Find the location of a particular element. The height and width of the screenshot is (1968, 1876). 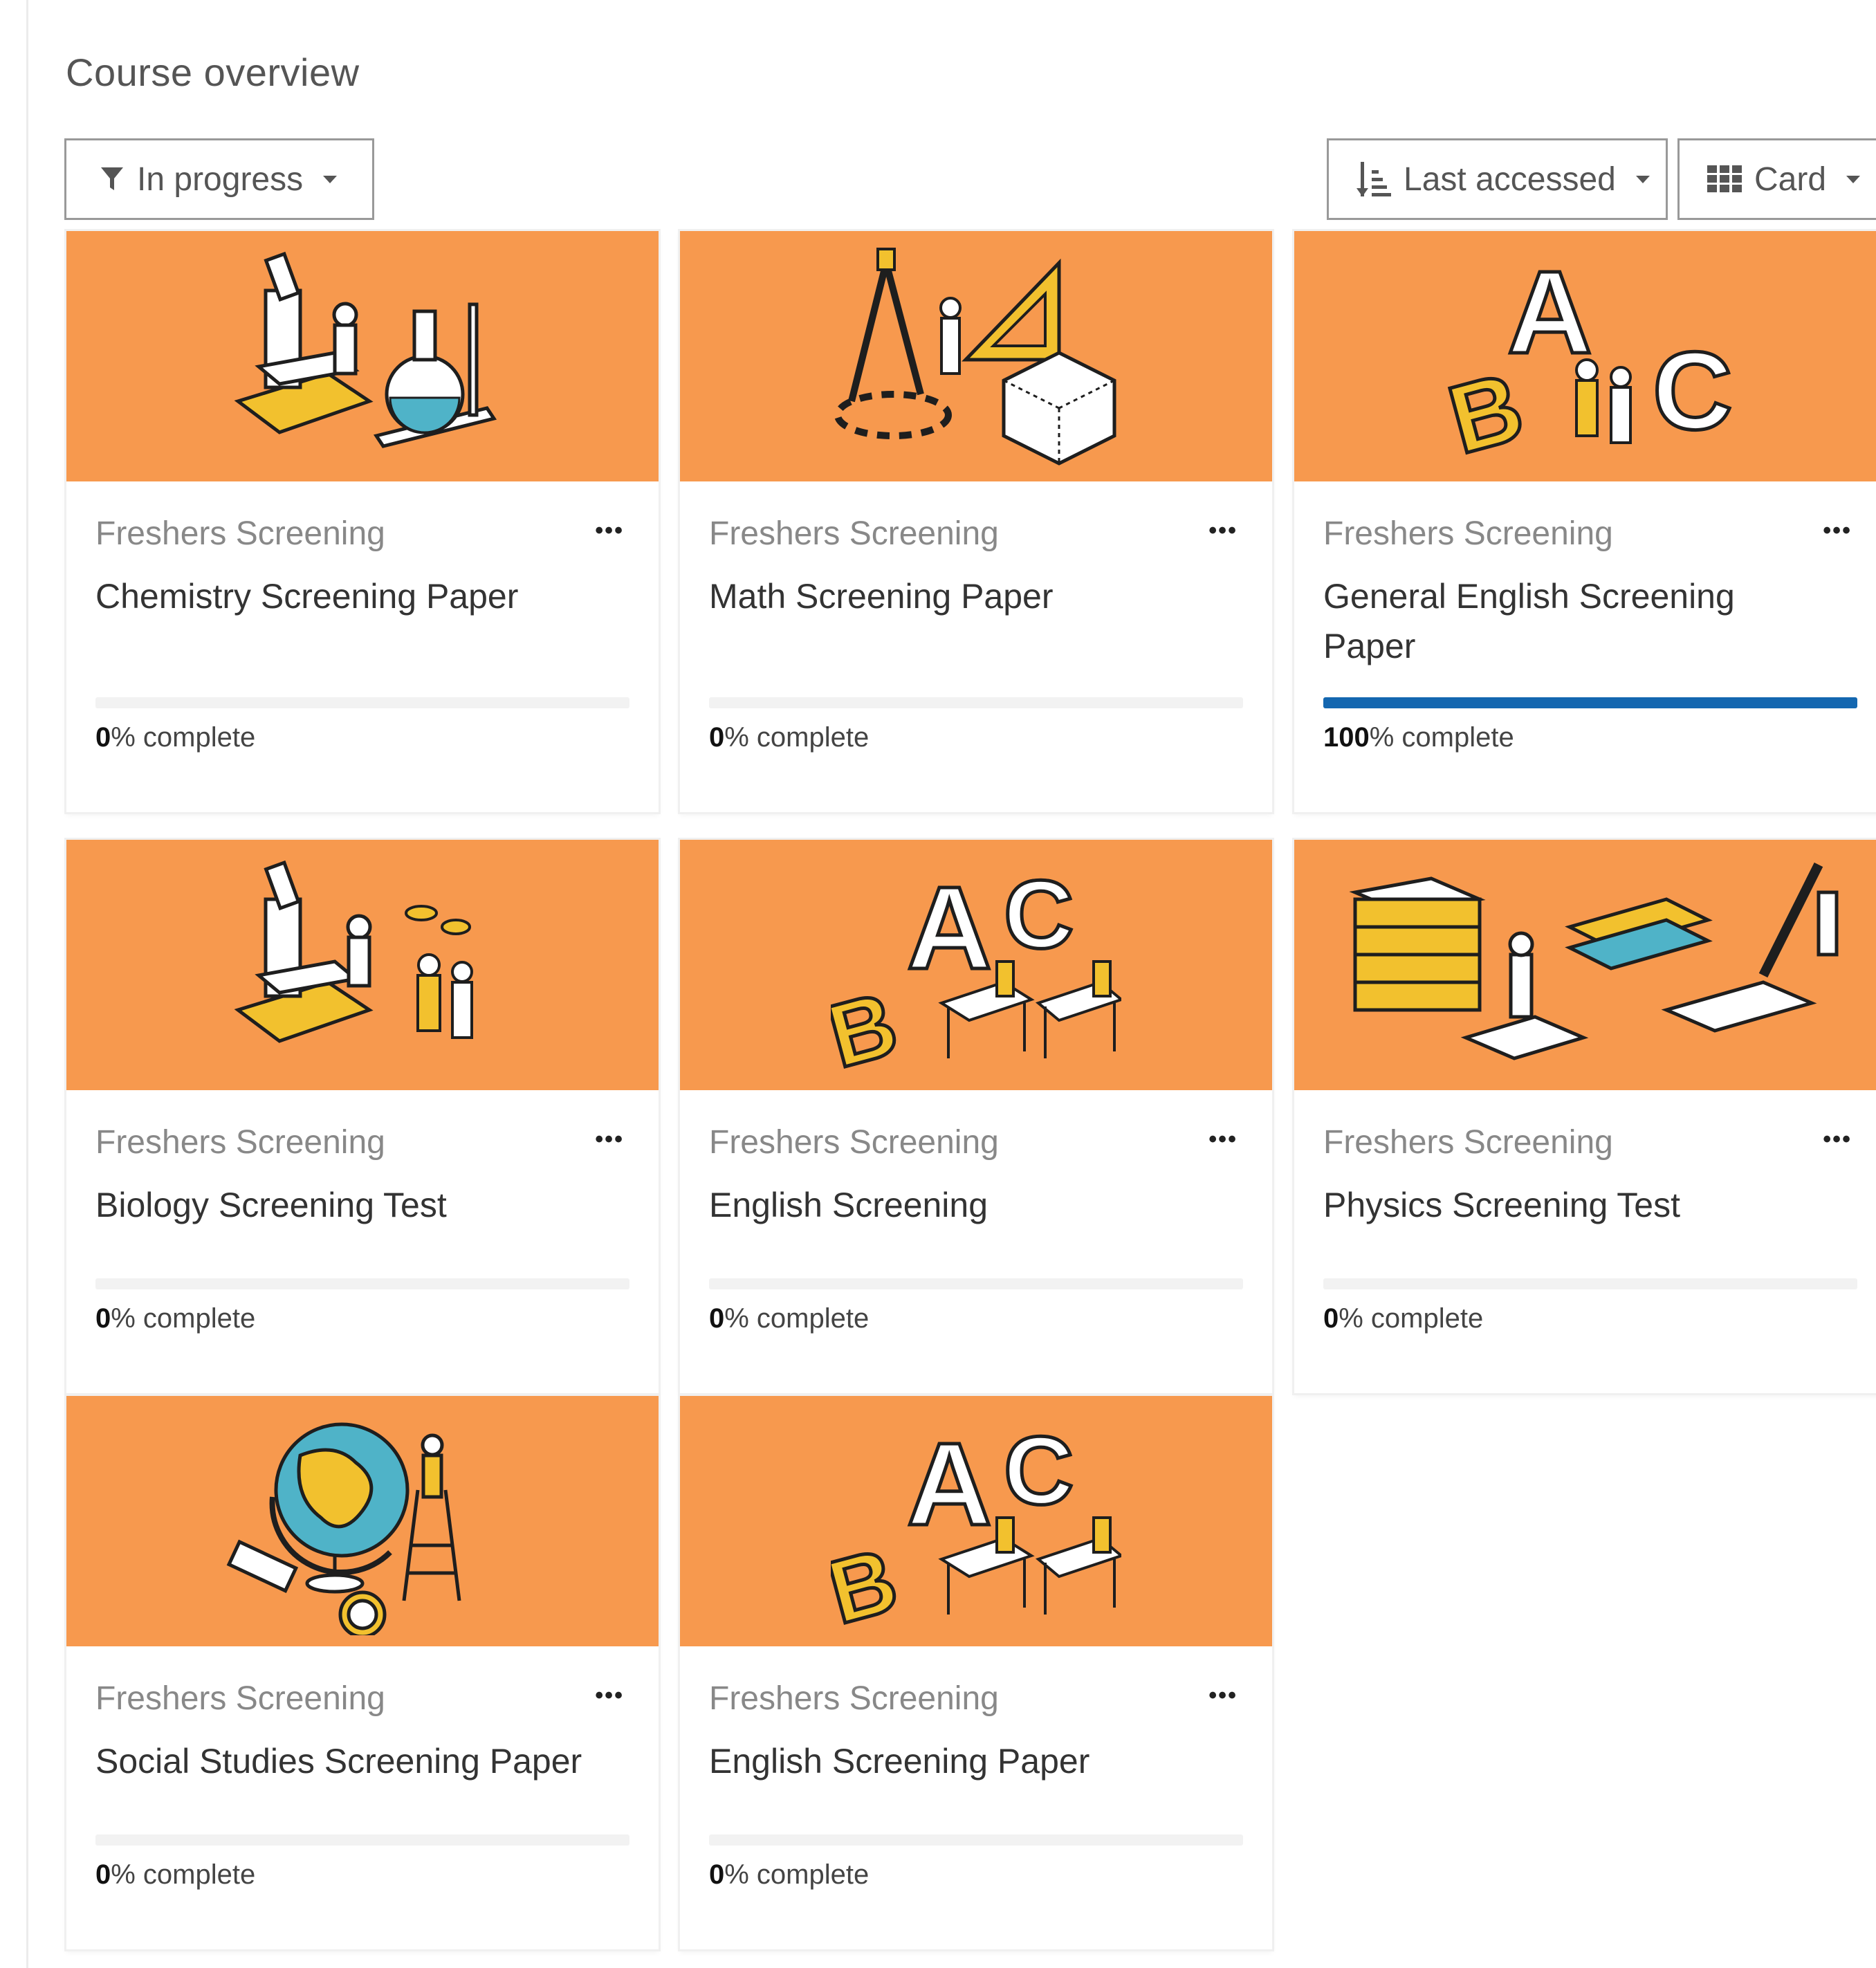

view-dropdown: Card is located at coordinates (1777, 179).